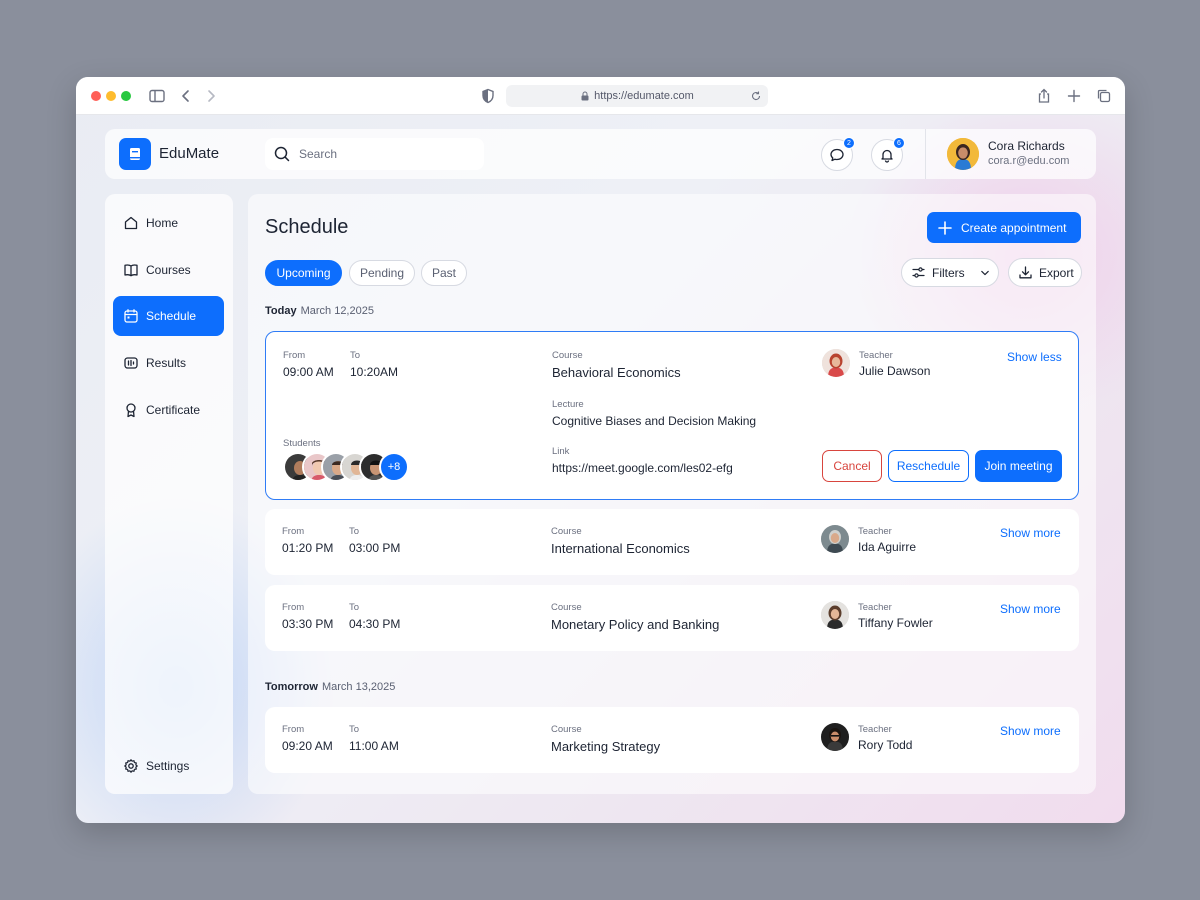 The width and height of the screenshot is (1200, 900). Describe the element at coordinates (126, 96) in the screenshot. I see `maximize-window-button` at that location.